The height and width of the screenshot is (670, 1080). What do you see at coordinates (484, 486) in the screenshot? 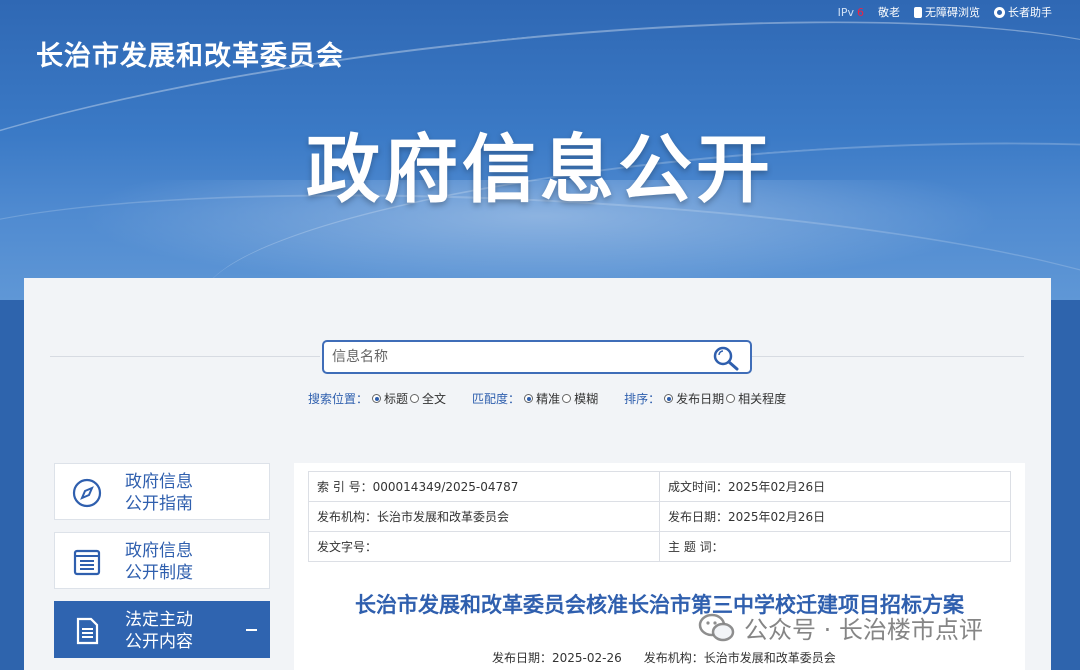
I see `index-number: 索 引 号：000014349/2025-04787` at bounding box center [484, 486].